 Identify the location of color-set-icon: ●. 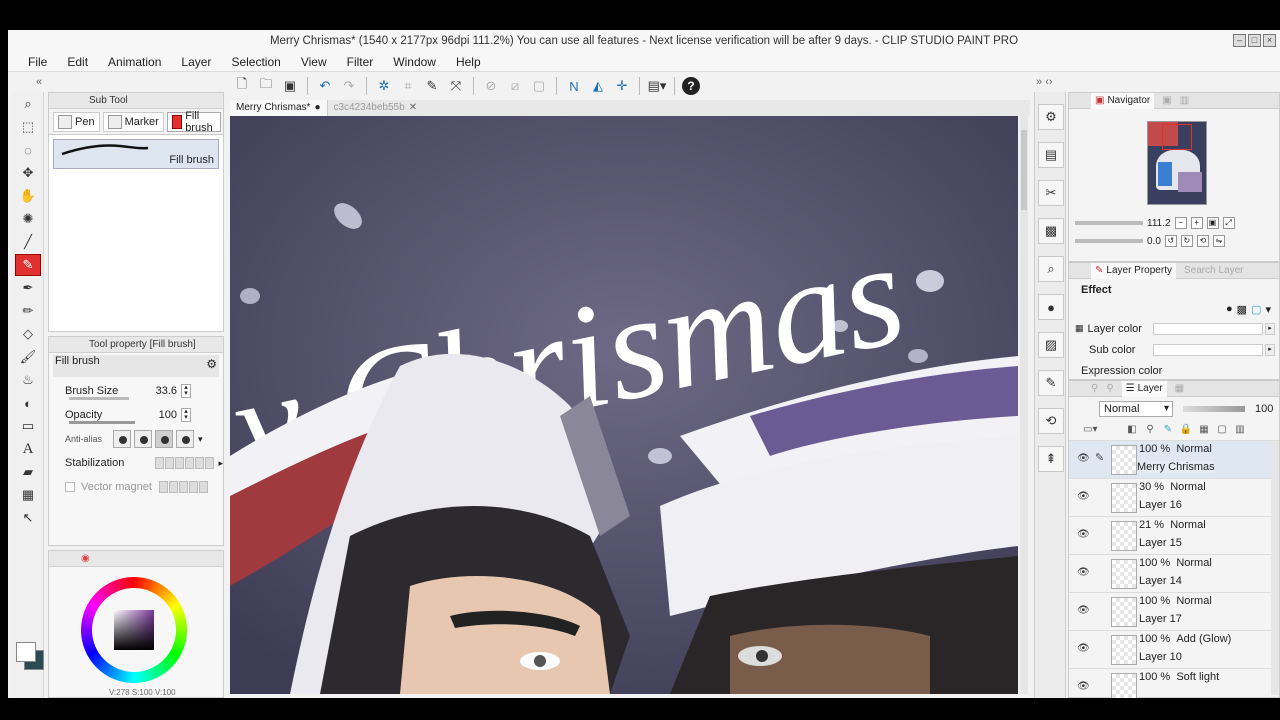
(1051, 307).